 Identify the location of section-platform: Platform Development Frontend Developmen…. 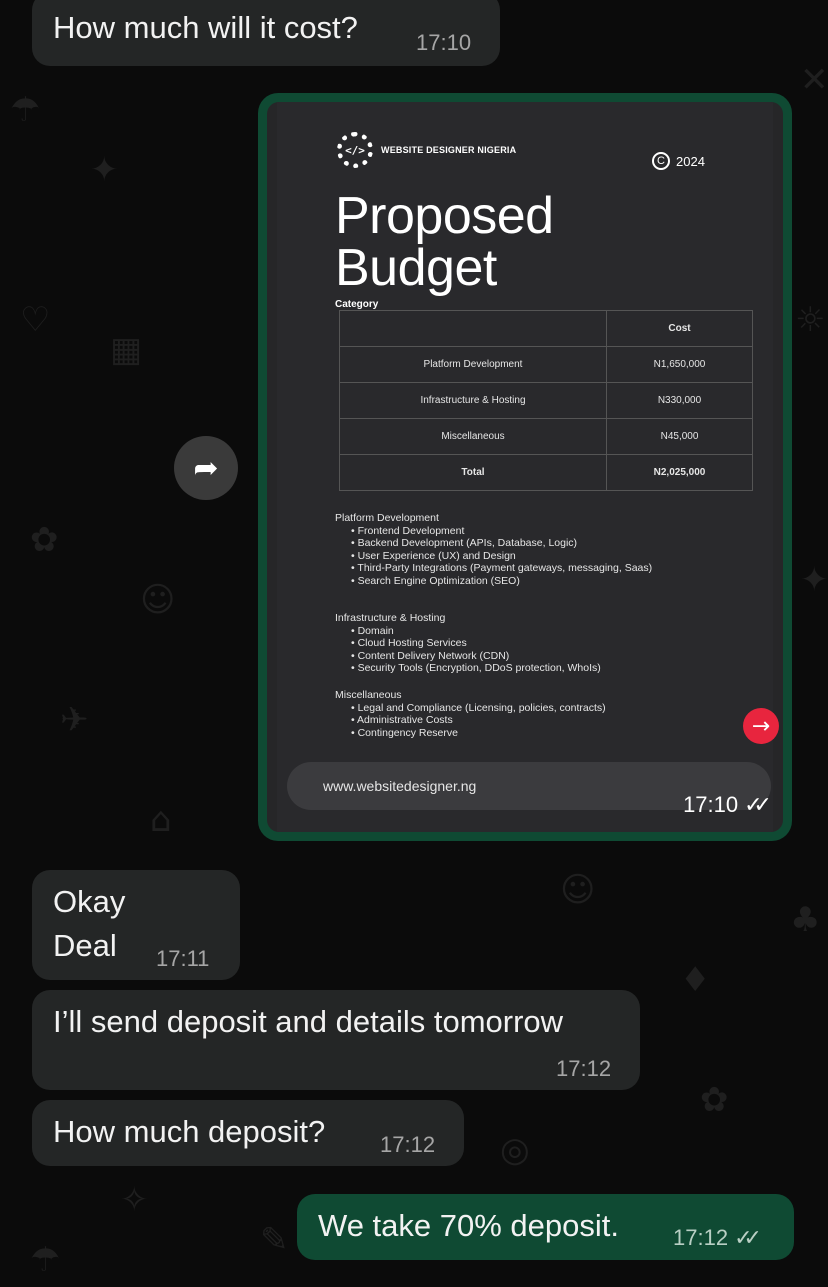
(493, 549).